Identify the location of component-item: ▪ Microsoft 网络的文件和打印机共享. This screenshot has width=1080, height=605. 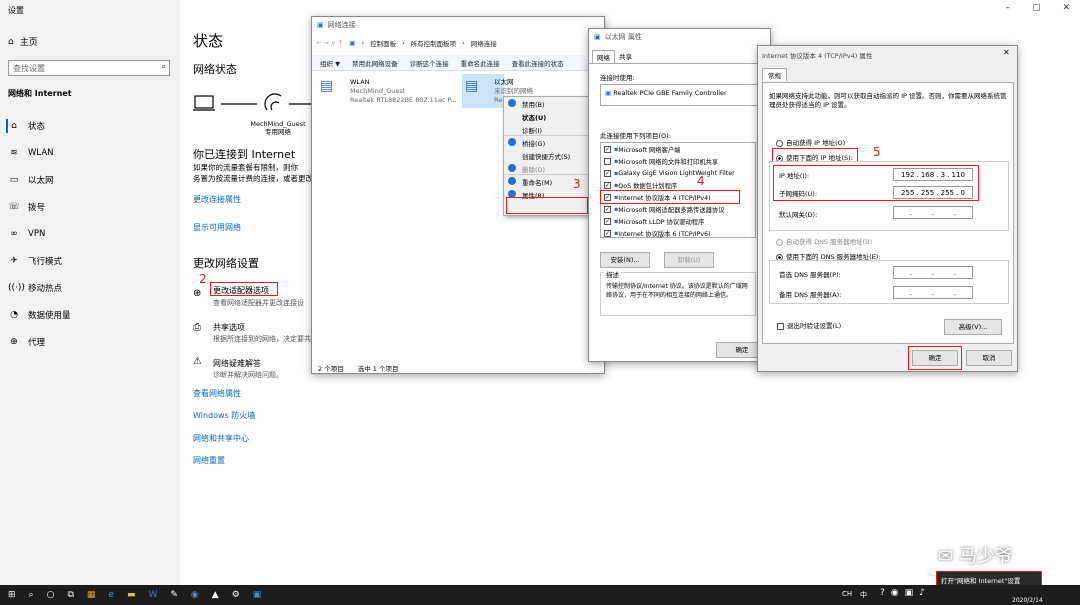
(679, 161).